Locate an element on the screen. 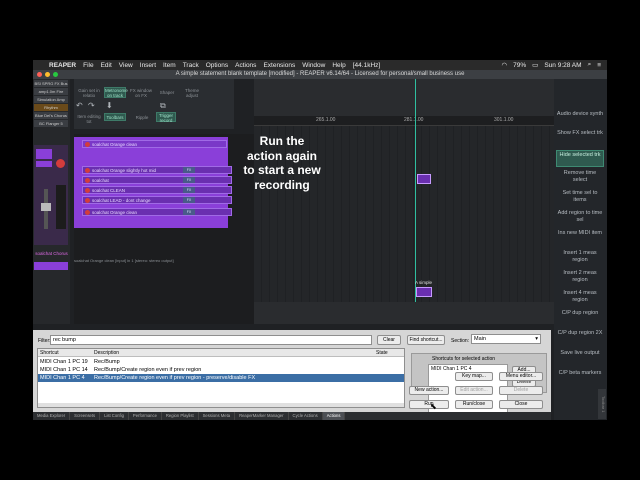 The height and width of the screenshot is (480, 640). track-name: soalchat Orange slightly hot mid is located at coordinates (124, 170).